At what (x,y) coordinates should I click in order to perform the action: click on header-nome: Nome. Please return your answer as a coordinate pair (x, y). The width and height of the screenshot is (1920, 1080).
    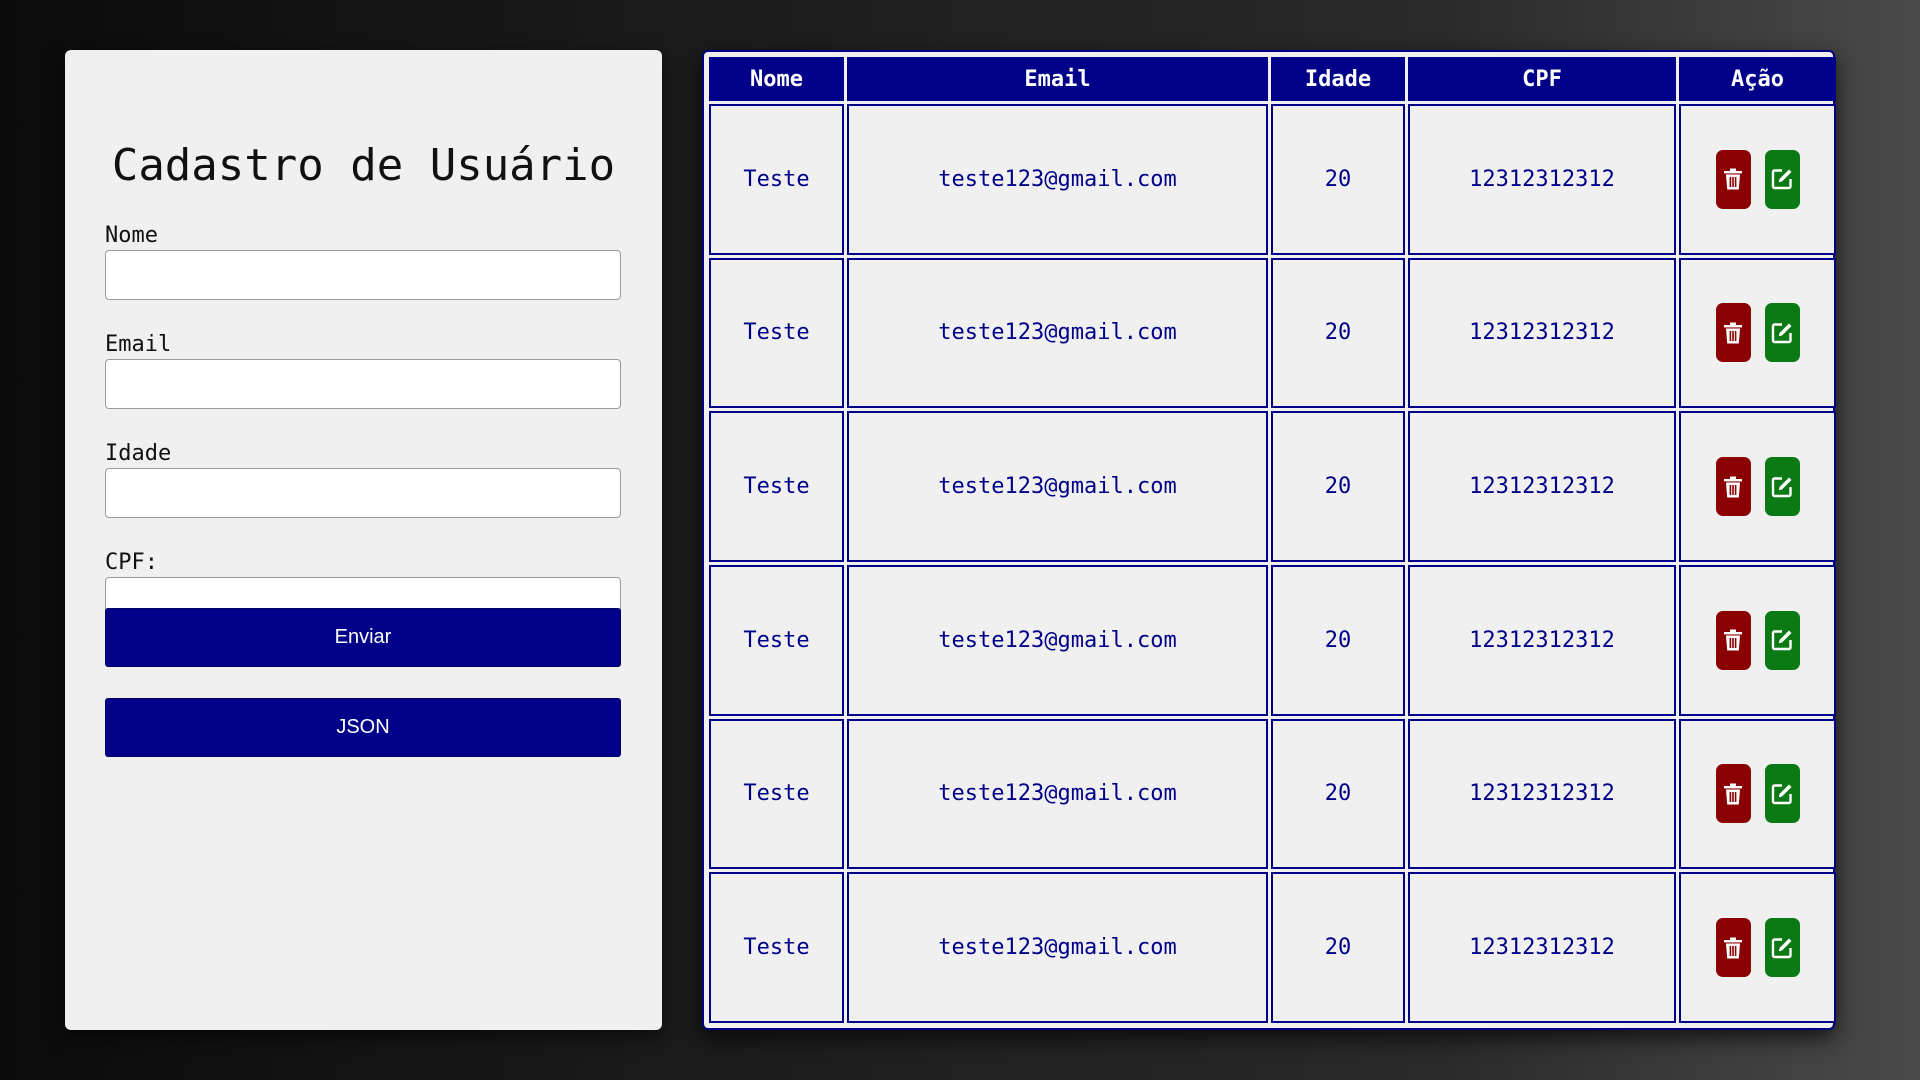
    Looking at the image, I should click on (776, 79).